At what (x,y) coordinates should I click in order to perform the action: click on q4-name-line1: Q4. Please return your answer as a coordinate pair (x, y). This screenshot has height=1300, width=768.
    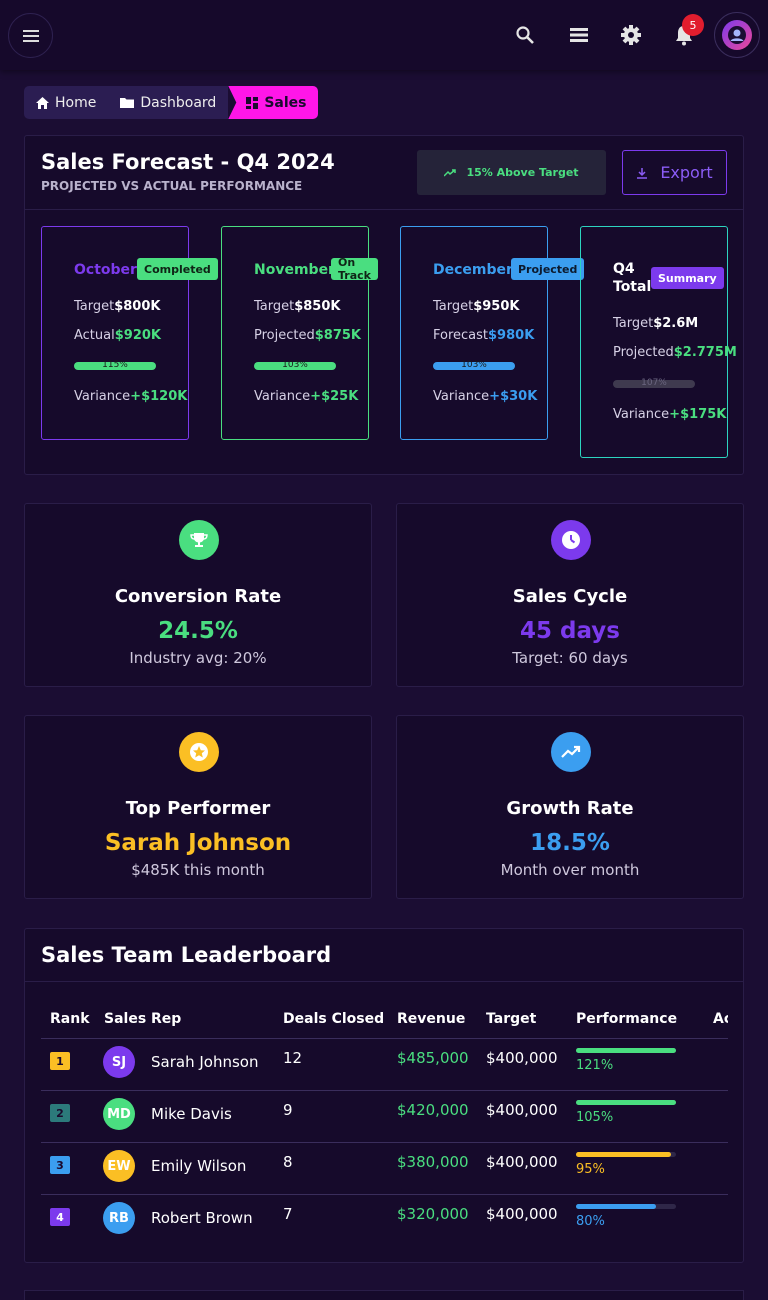
    Looking at the image, I should click on (624, 269).